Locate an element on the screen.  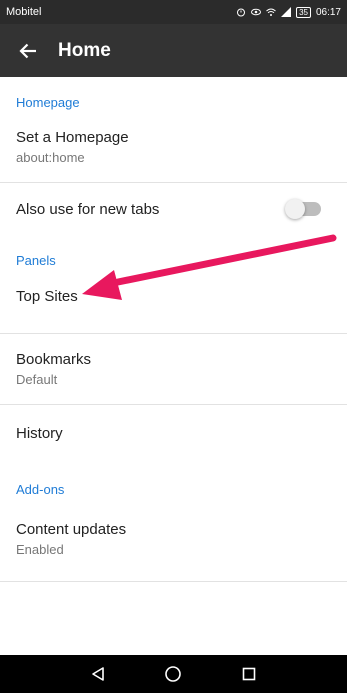
nav-recents-button is located at coordinates (249, 674).